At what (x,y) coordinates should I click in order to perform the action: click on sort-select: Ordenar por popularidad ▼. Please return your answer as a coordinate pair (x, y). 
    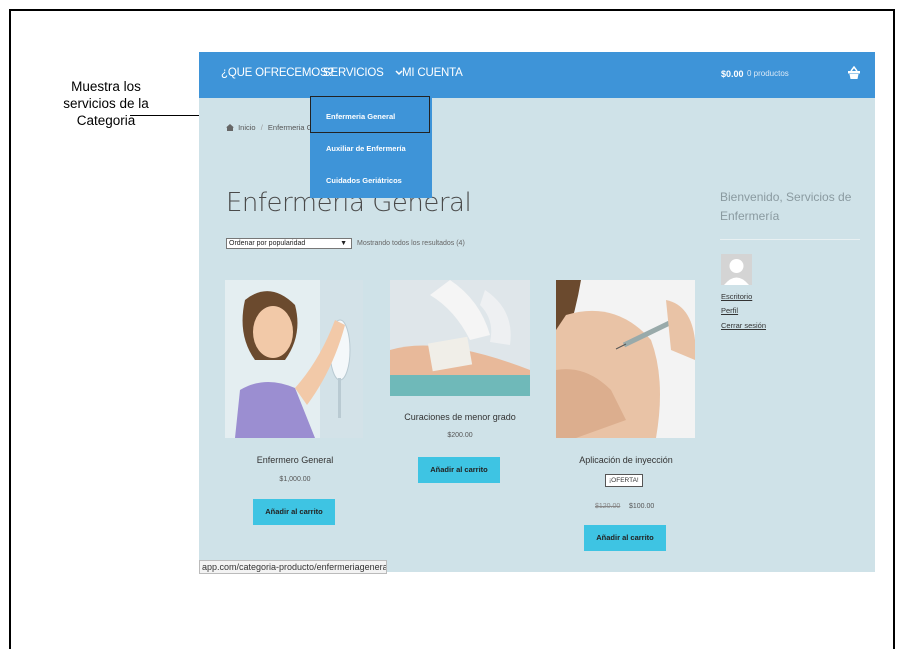
    Looking at the image, I should click on (289, 243).